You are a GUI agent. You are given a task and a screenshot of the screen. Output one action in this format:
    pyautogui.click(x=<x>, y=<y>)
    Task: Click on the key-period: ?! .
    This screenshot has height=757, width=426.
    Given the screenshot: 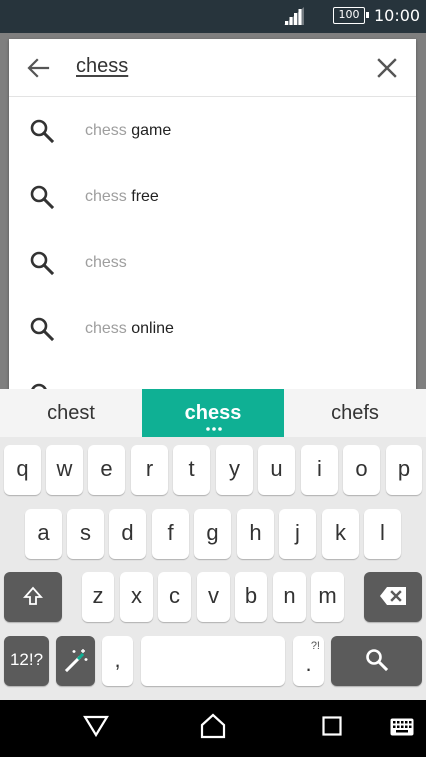 What is the action you would take?
    pyautogui.click(x=308, y=661)
    